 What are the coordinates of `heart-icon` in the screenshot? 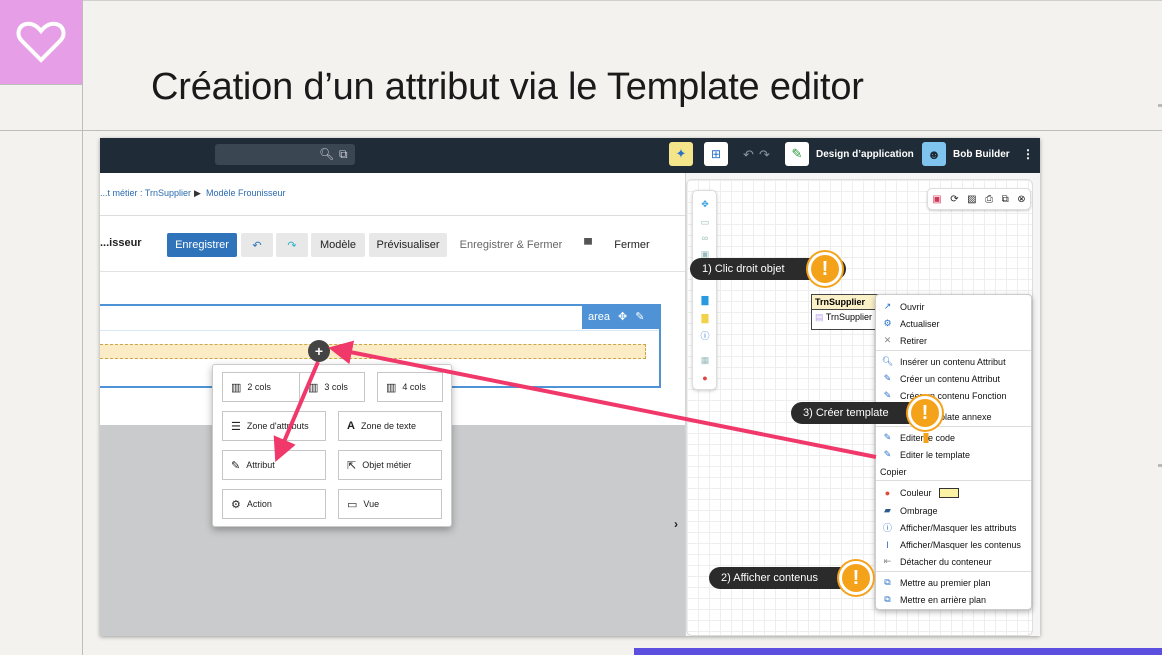 It's located at (41, 42).